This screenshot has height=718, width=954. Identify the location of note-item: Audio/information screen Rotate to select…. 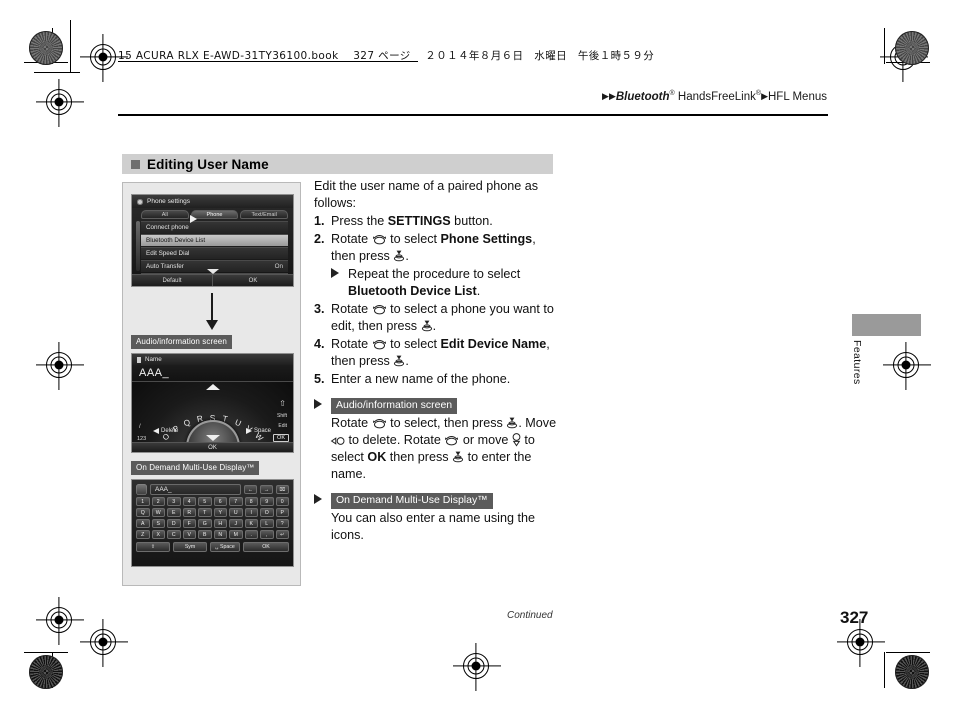
(437, 440).